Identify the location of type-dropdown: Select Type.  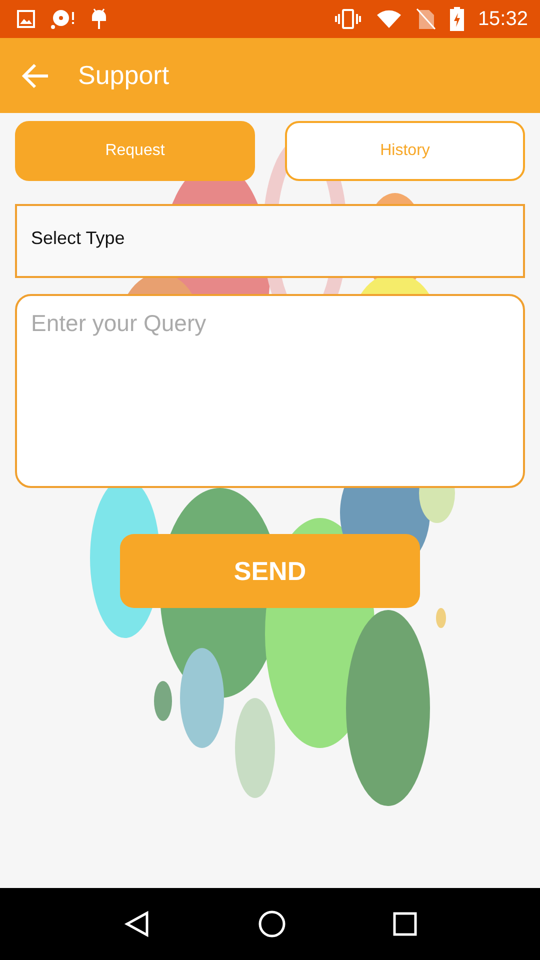
(270, 241).